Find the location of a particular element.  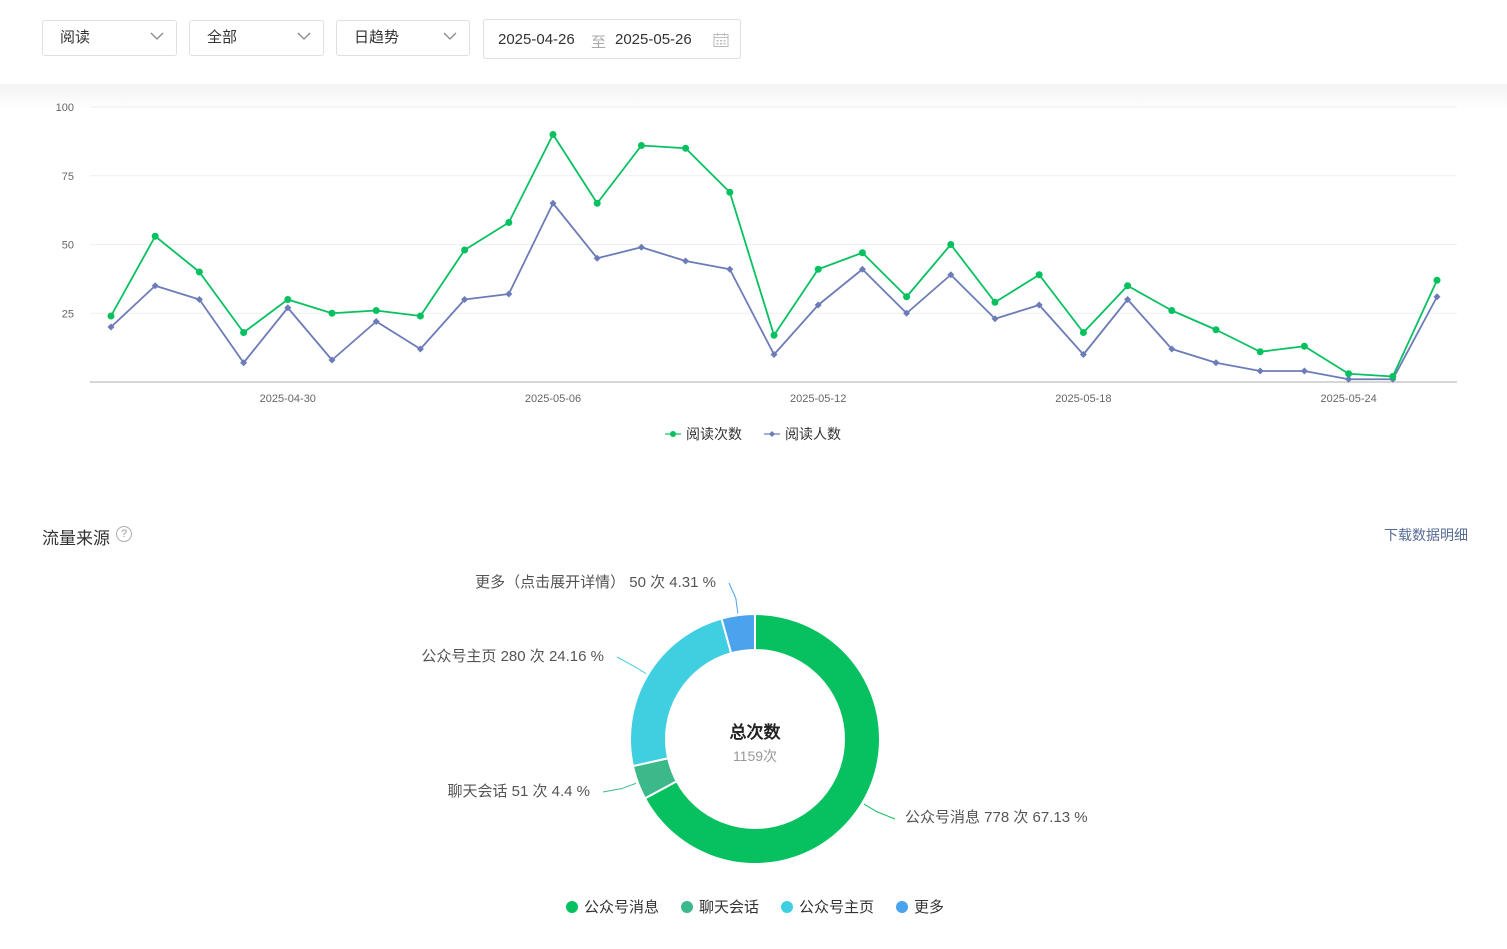

x-tick-label: 2025-05-18 is located at coordinates (1083, 399).